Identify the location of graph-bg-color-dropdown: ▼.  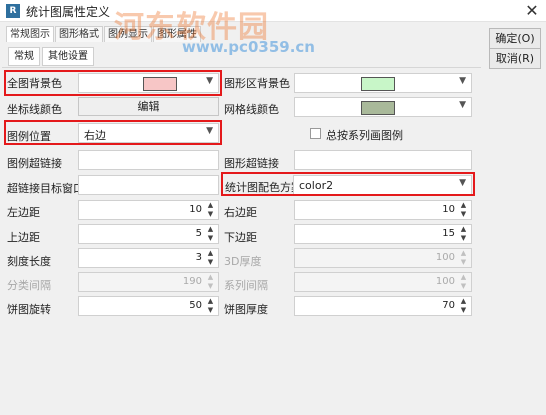
(383, 83).